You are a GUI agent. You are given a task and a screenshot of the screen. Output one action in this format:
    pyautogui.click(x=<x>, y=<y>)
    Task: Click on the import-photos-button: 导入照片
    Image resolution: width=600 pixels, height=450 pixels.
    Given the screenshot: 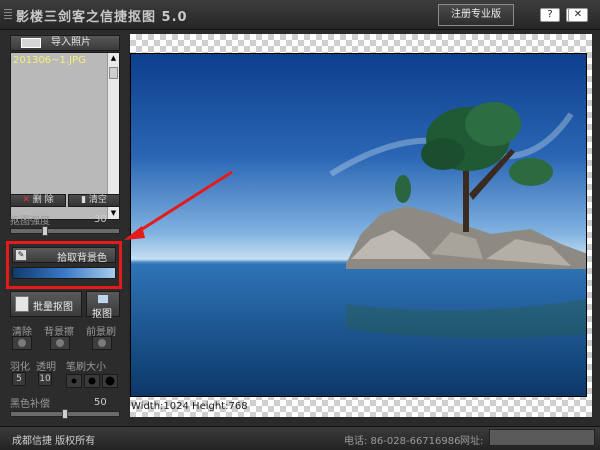 What is the action you would take?
    pyautogui.click(x=65, y=43)
    